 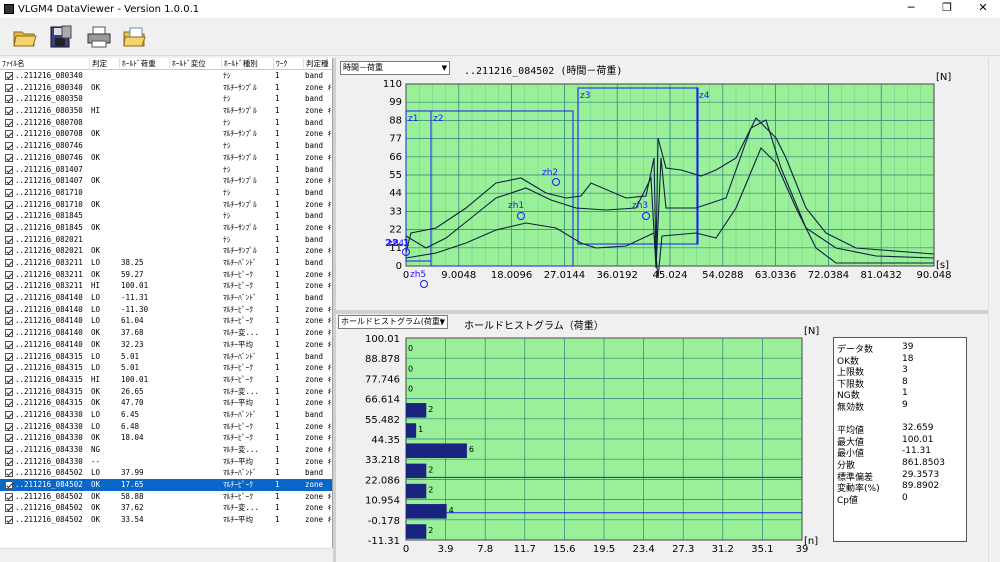 I want to click on table-row: ..211216_084502 OK 37.62 ﾏﾙﾁｰ変... 1 zone ｷ, so click(x=166, y=508).